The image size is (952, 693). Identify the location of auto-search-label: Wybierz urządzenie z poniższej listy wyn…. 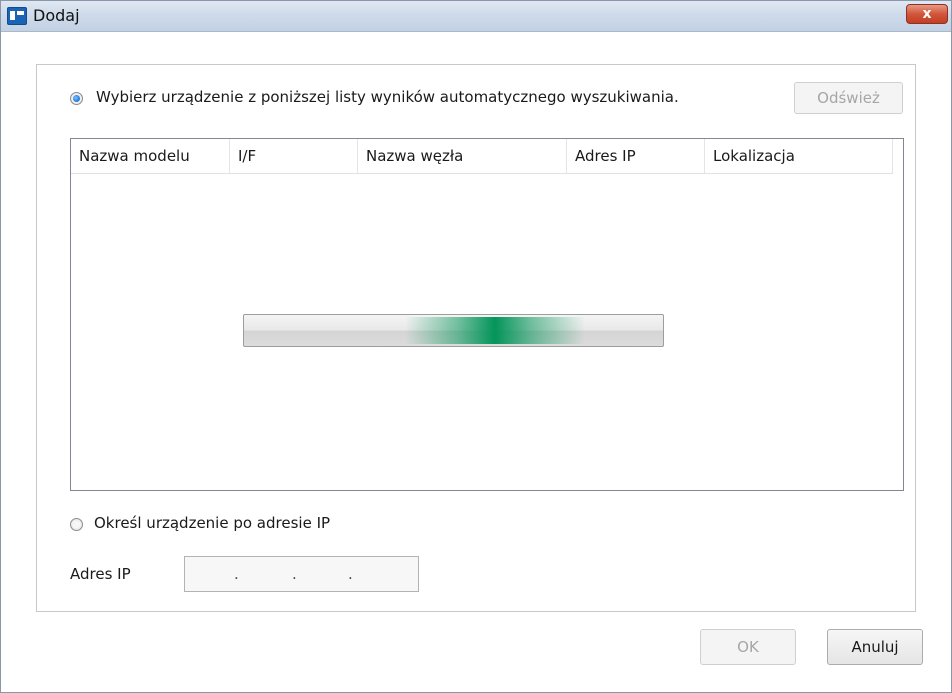
(387, 97).